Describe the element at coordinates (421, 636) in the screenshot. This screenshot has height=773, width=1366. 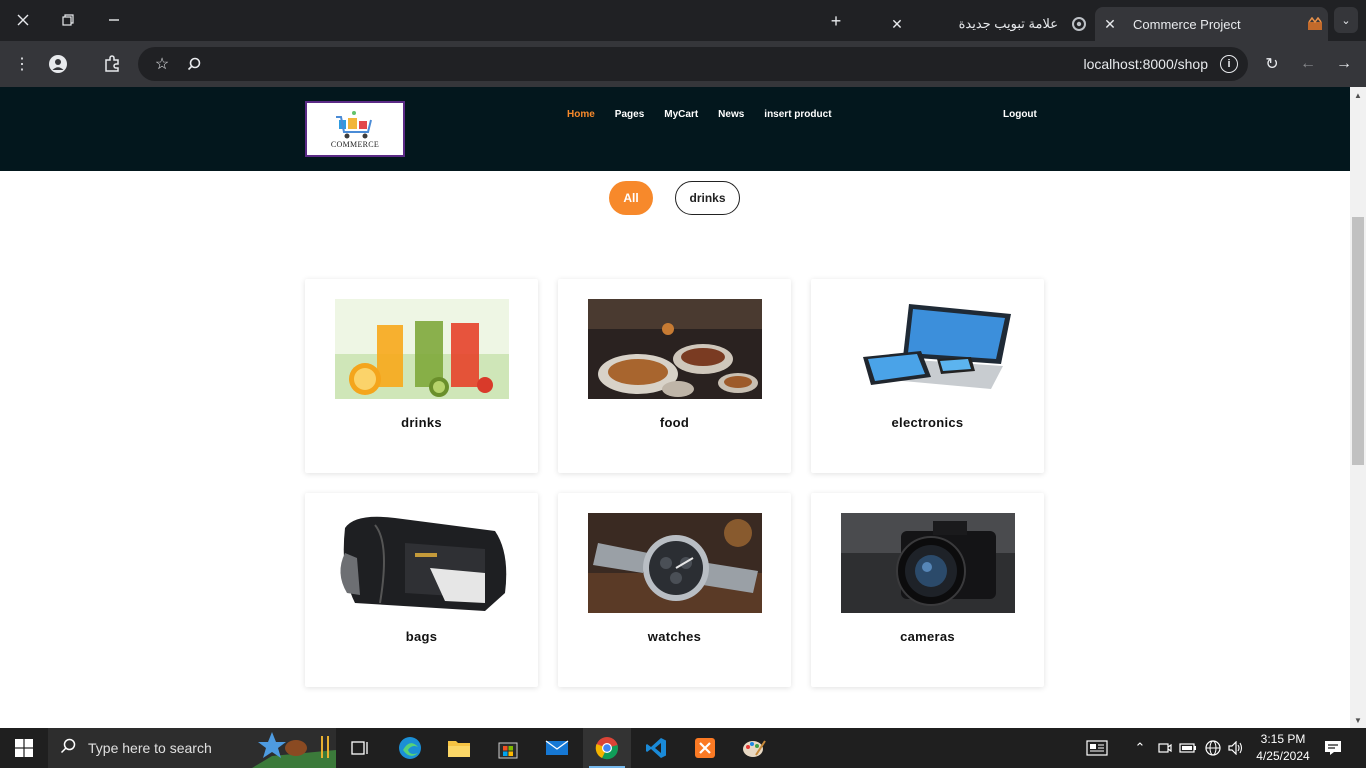
I see `category-label: bags` at that location.